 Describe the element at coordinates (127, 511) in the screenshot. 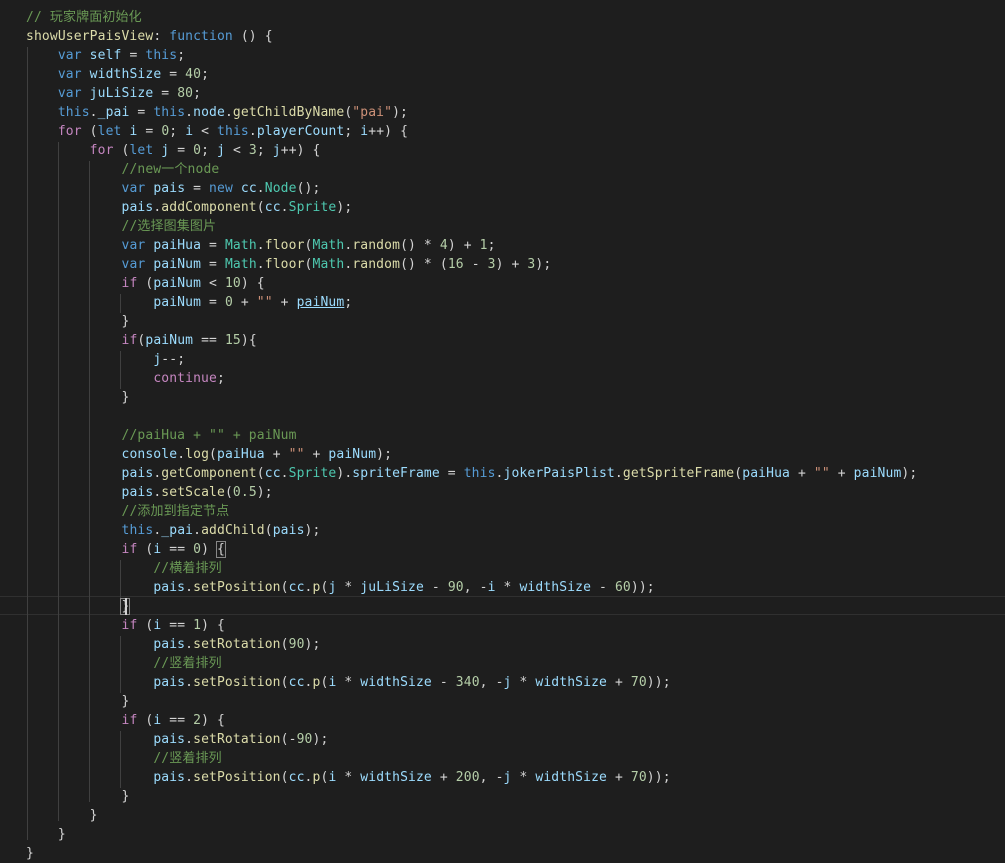

I see `code-line: //添加到指定节点` at that location.